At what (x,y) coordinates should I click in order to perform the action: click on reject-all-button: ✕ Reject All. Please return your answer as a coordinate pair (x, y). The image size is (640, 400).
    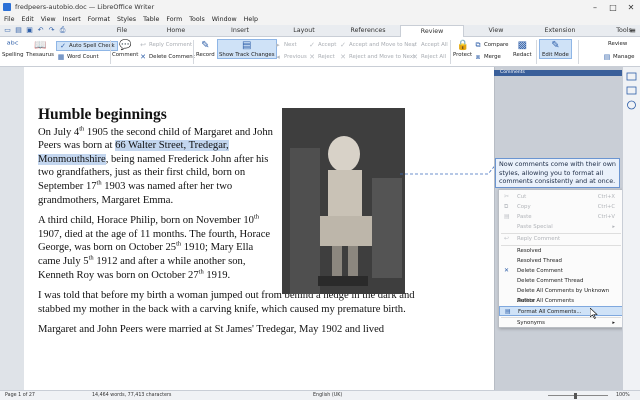
    Looking at the image, I should click on (428, 57).